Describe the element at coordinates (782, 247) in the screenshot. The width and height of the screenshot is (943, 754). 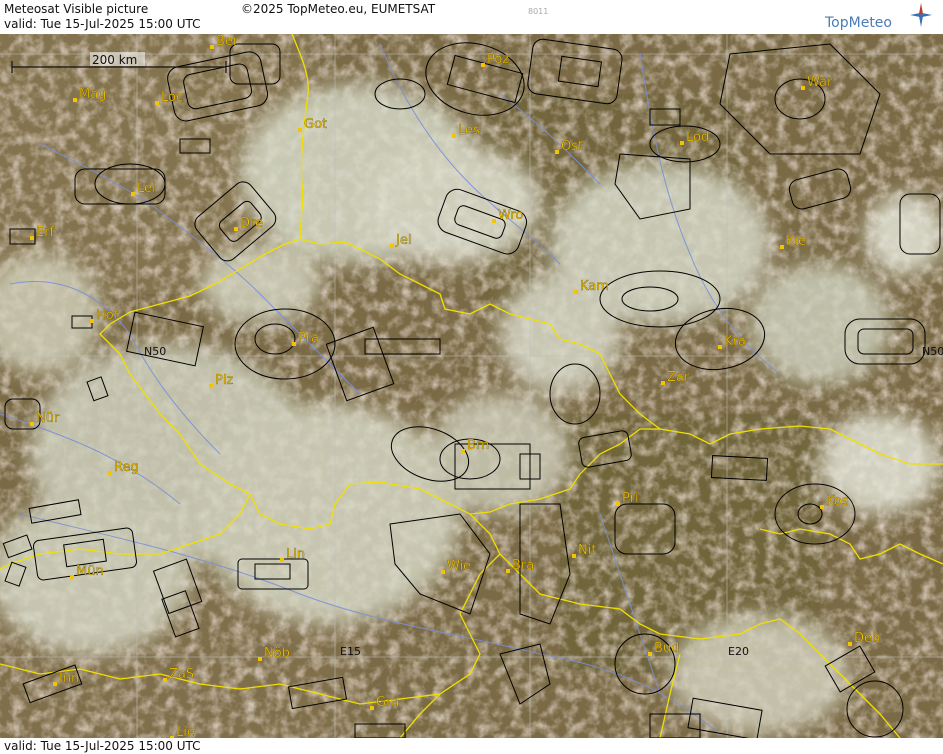
I see `city-marker-kie` at that location.